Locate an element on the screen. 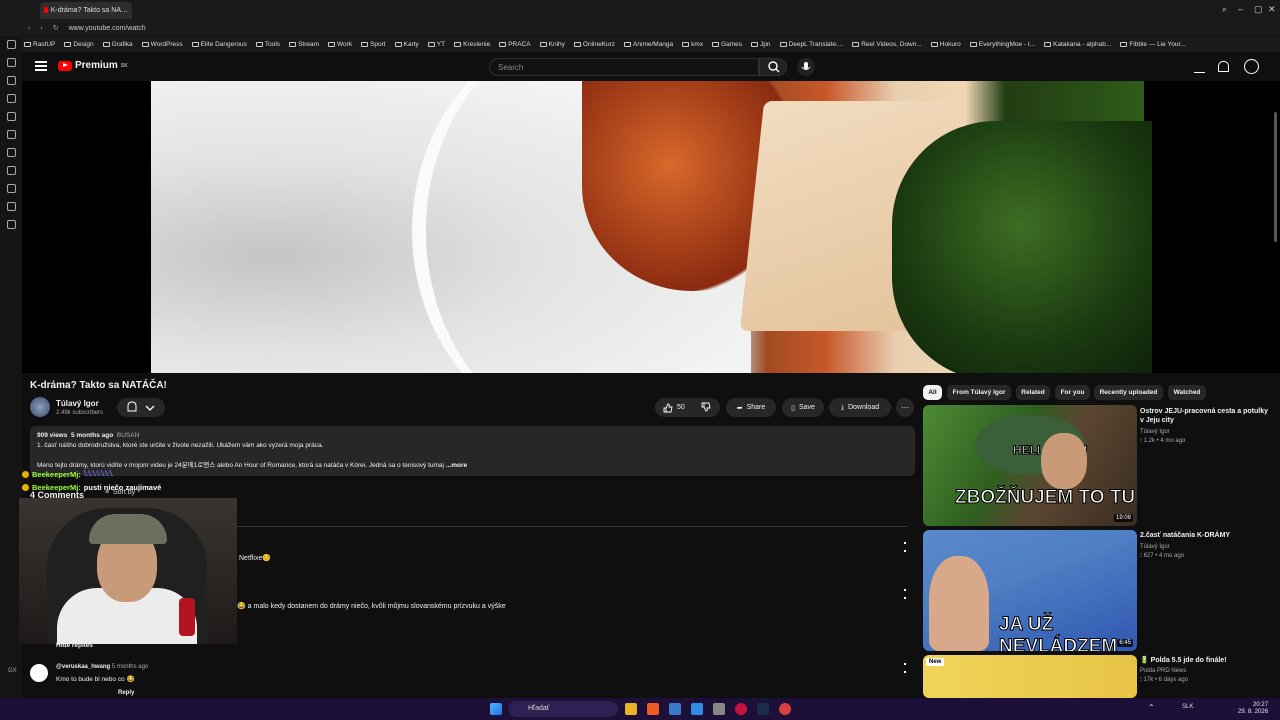 The image size is (1280, 720). bookmark-item: RastUP is located at coordinates (39, 44).